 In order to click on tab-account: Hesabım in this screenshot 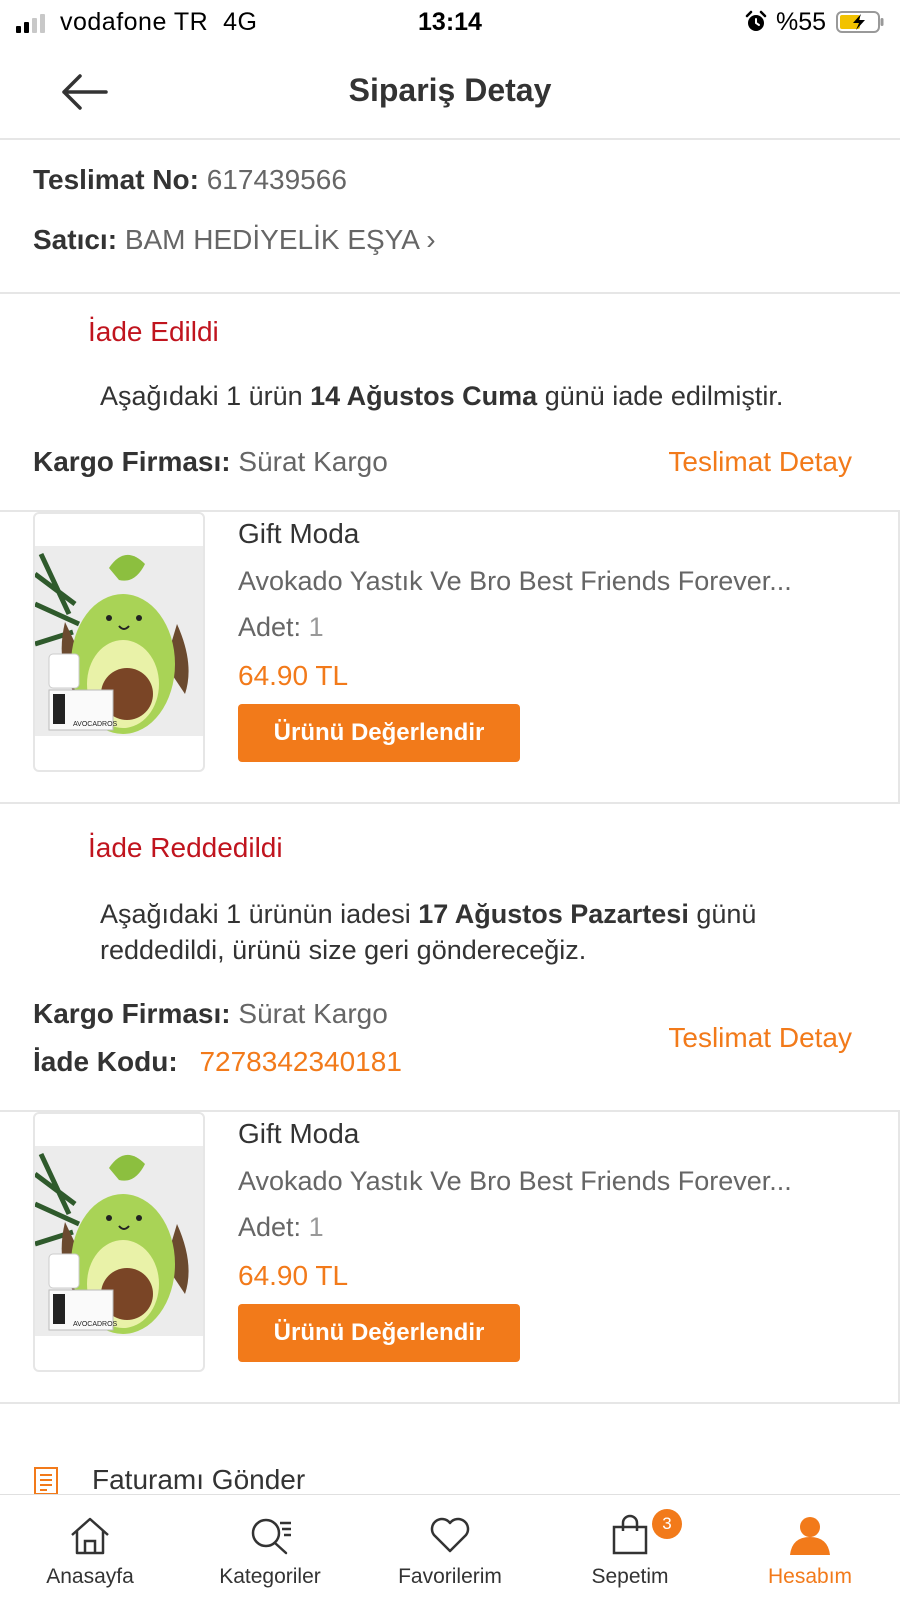, I will do `click(810, 1547)`.